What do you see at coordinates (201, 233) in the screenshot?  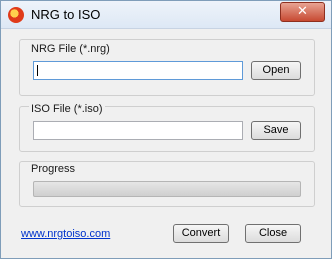 I see `convert-button: Convert` at bounding box center [201, 233].